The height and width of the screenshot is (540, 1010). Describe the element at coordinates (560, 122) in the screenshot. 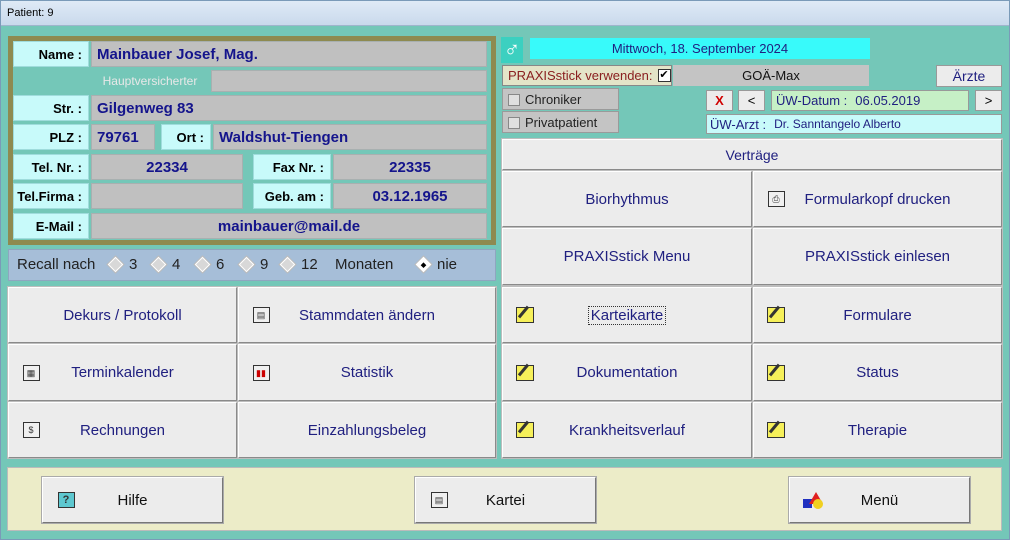

I see `privatpatient-checkbox: Privatpatient` at that location.